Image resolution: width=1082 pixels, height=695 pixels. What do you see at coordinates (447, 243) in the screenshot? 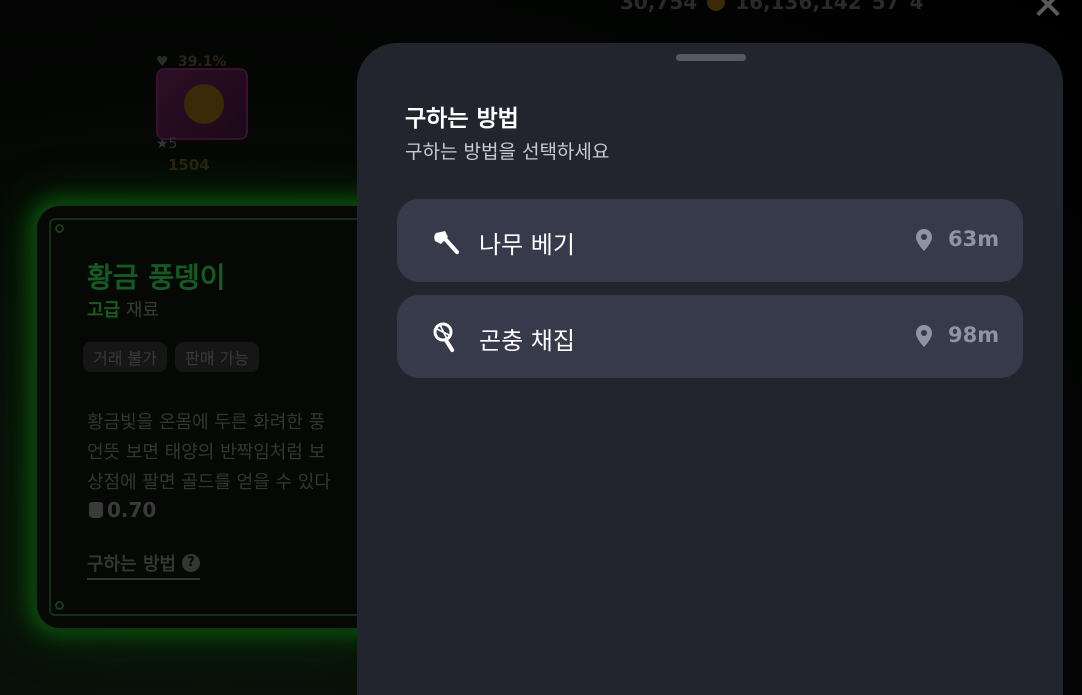
I see `axe-icon` at bounding box center [447, 243].